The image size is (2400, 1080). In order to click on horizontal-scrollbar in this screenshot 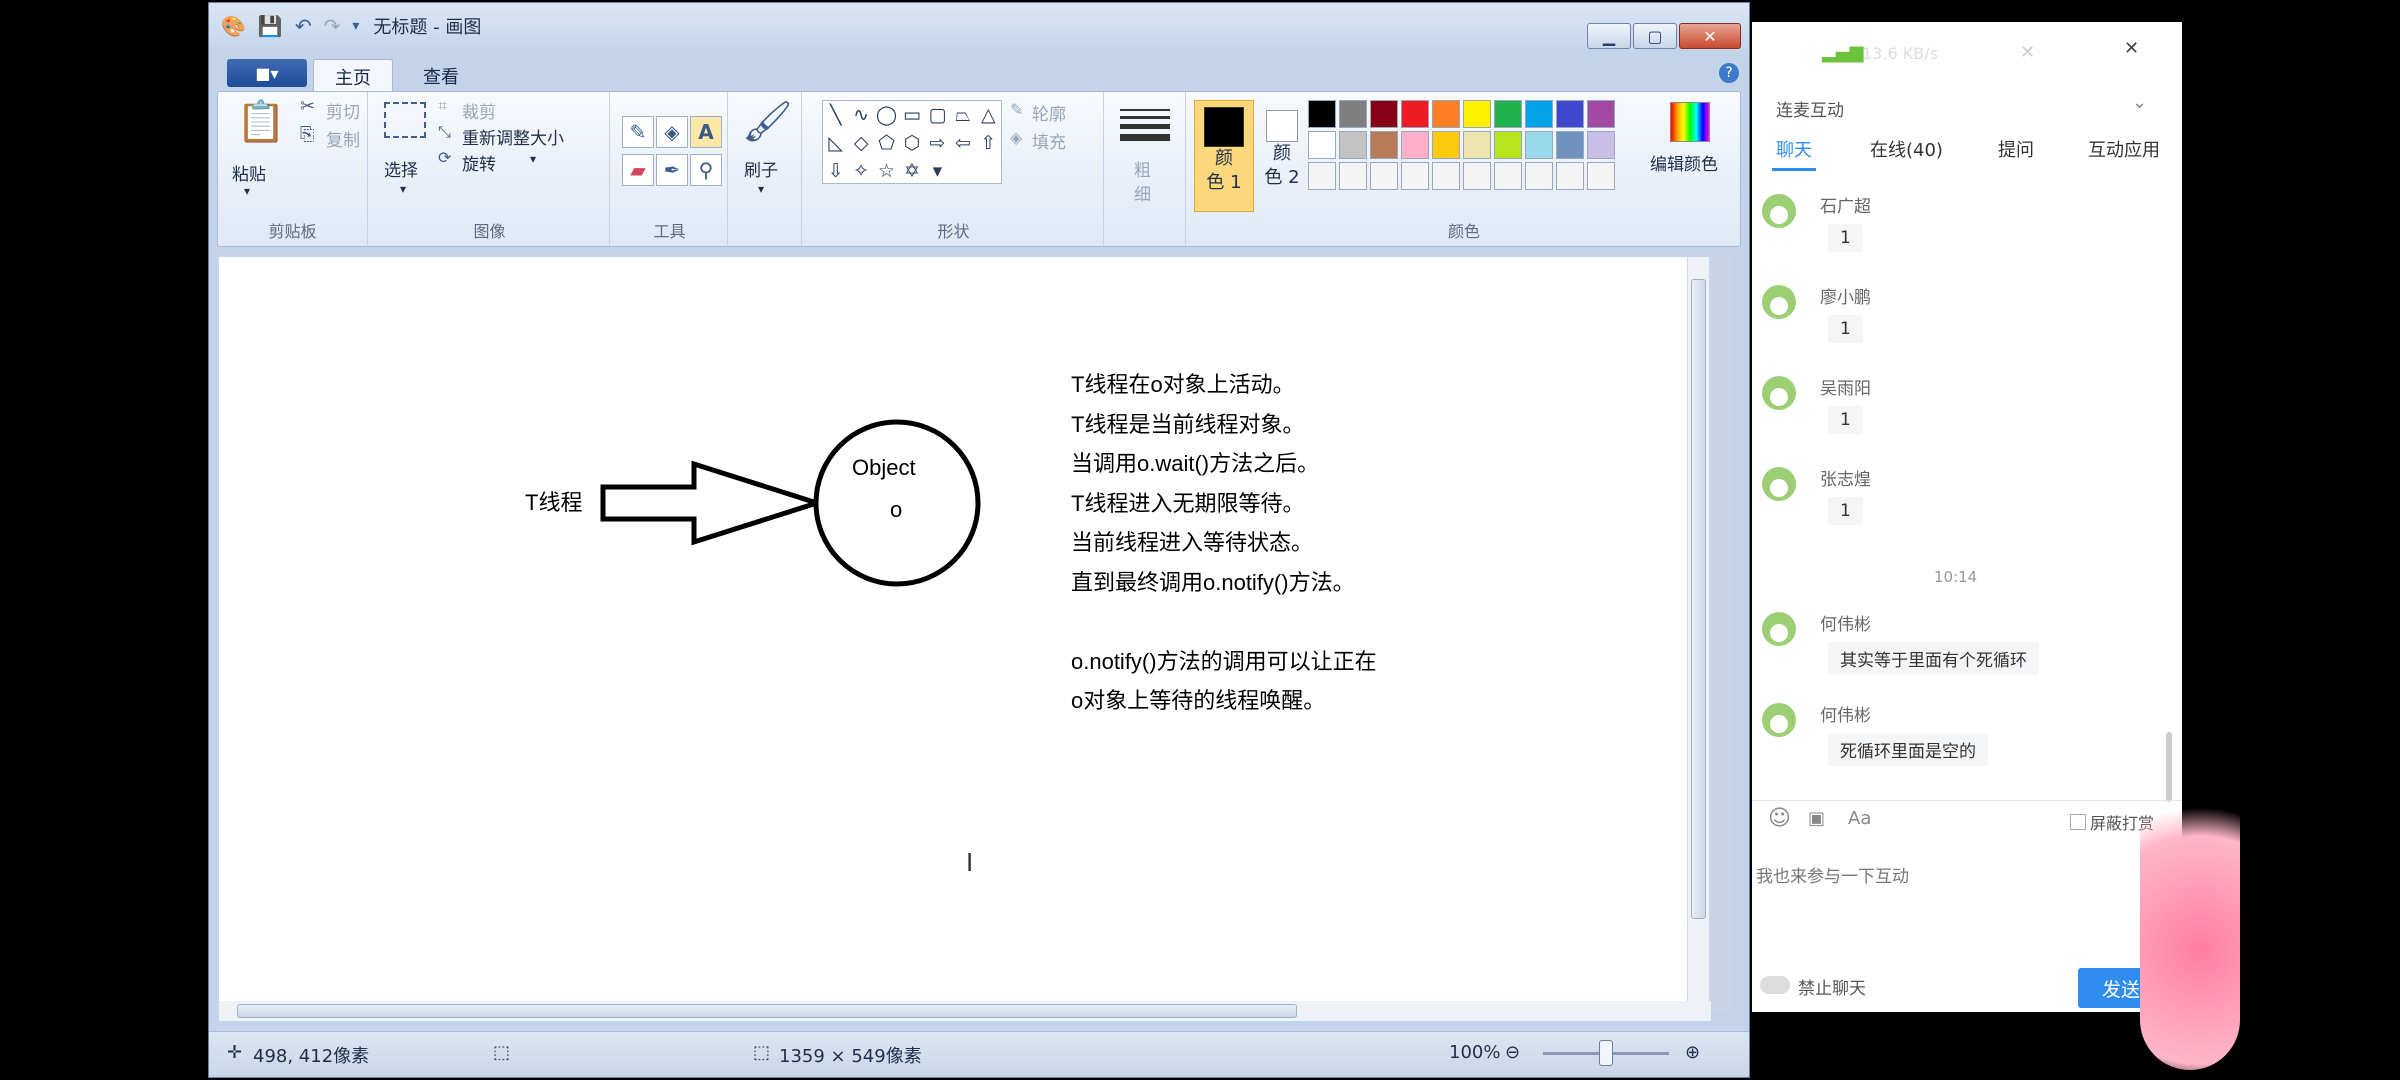, I will do `click(965, 1011)`.